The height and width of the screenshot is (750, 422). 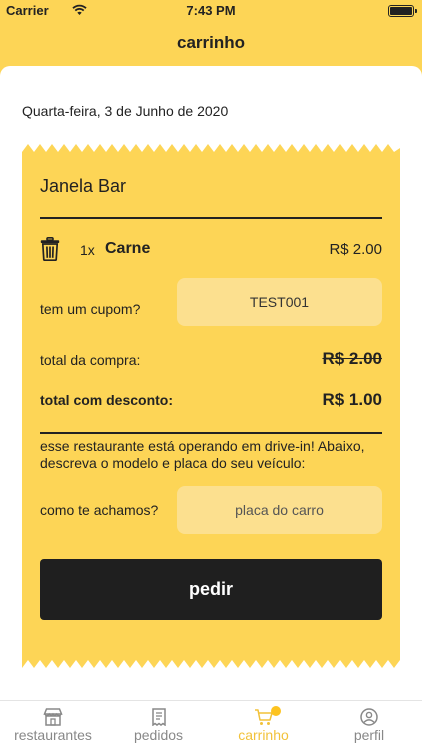 I want to click on clock: 7:43 PM, so click(x=211, y=10).